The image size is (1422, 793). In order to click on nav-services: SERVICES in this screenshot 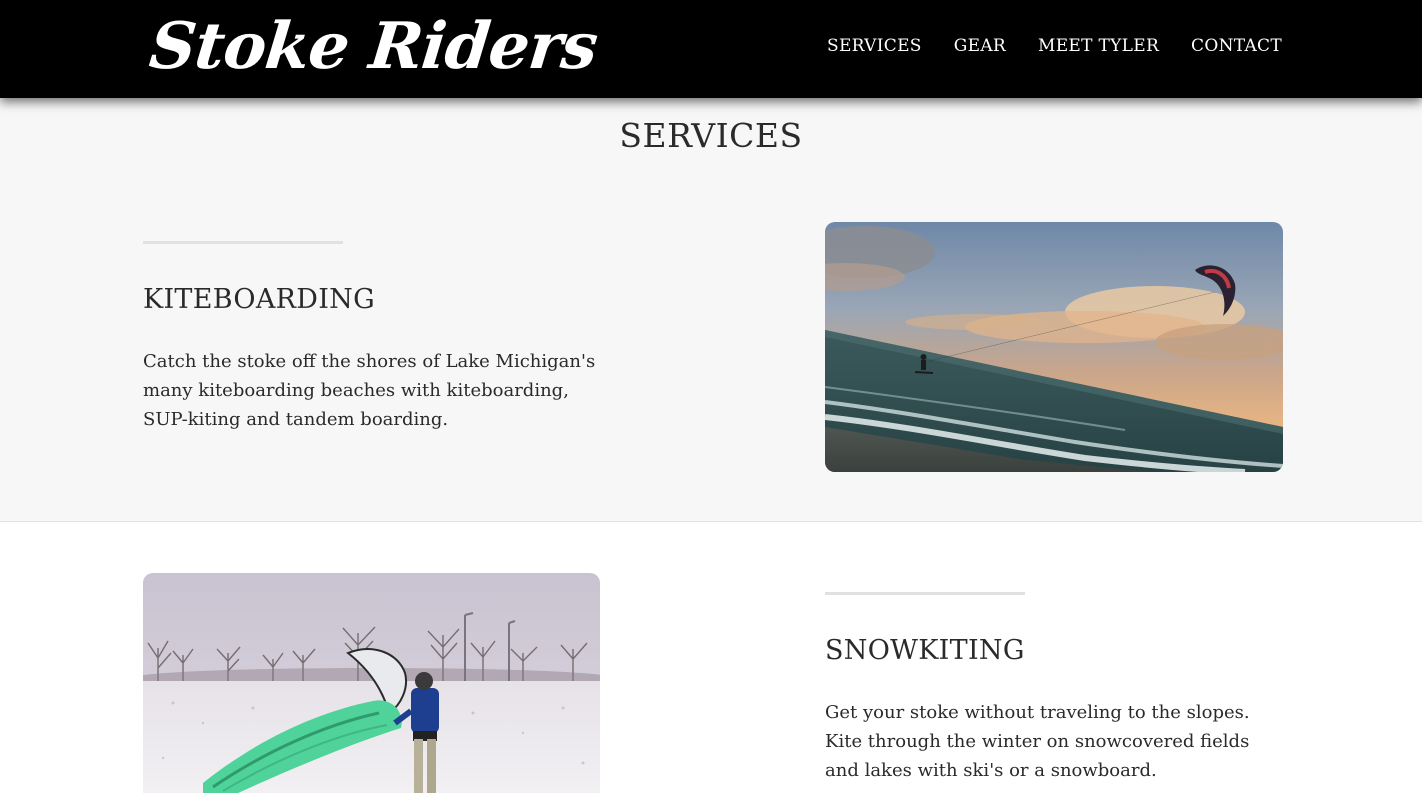, I will do `click(874, 46)`.